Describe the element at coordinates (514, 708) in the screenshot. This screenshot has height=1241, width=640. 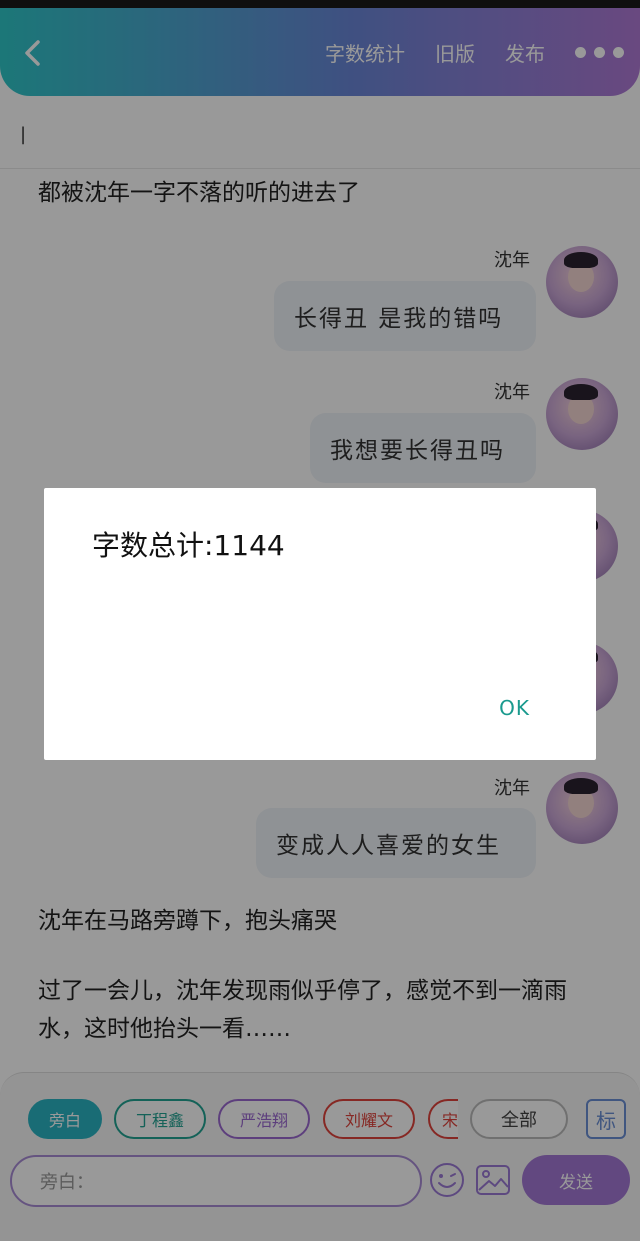
I see `ok-button: OK` at that location.